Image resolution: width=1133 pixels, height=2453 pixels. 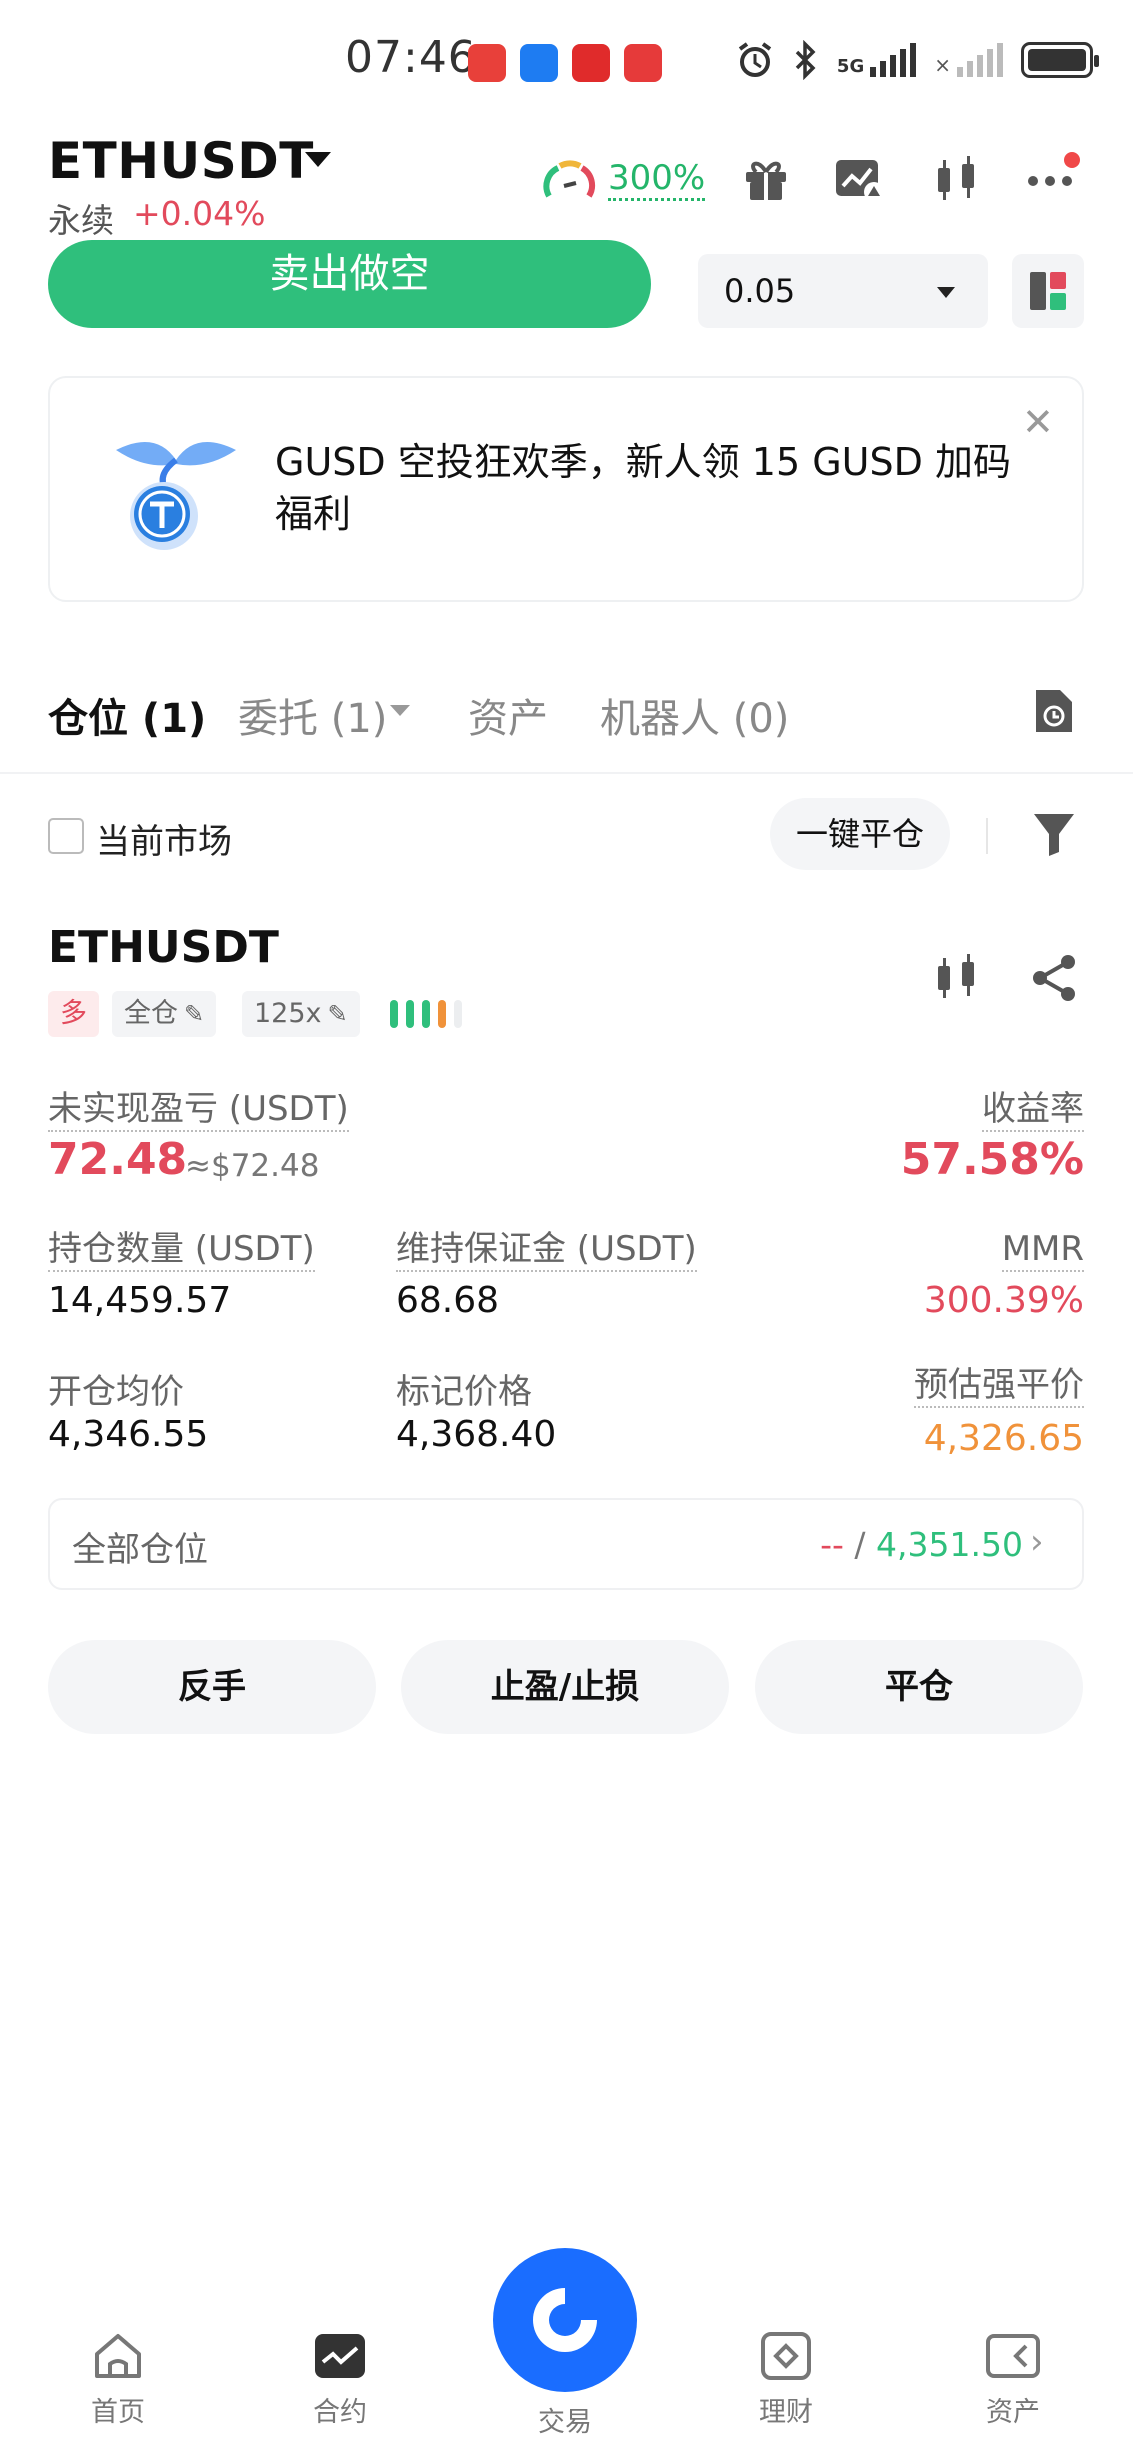 I want to click on battery-icon, so click(x=1060, y=60).